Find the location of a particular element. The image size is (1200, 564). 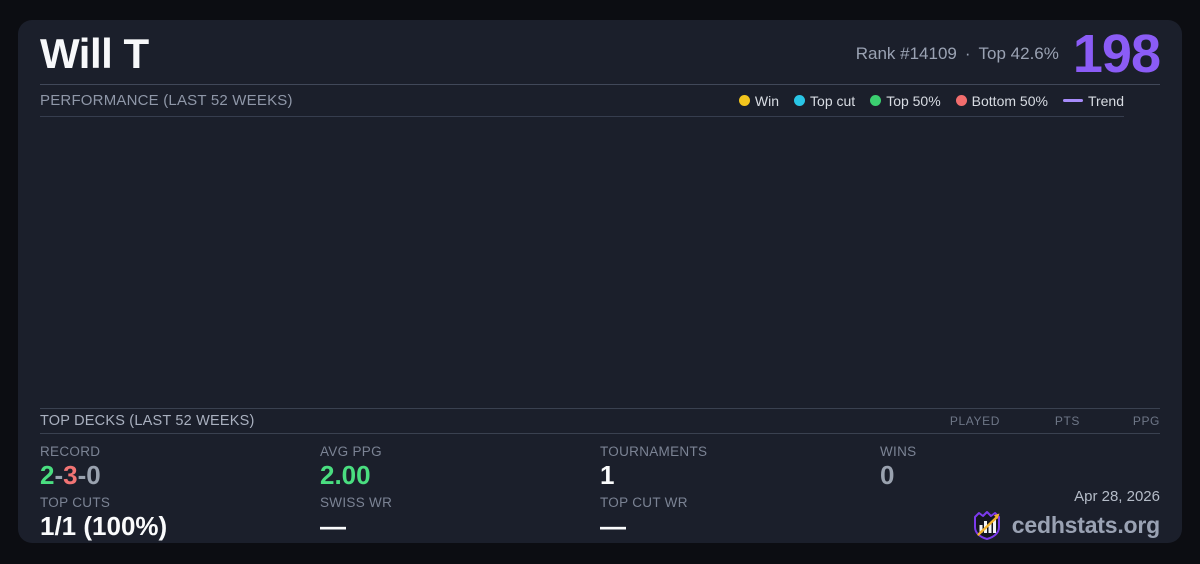

card-header: Will T Rank #14109 · Top 42.6% 198 is located at coordinates (600, 52).